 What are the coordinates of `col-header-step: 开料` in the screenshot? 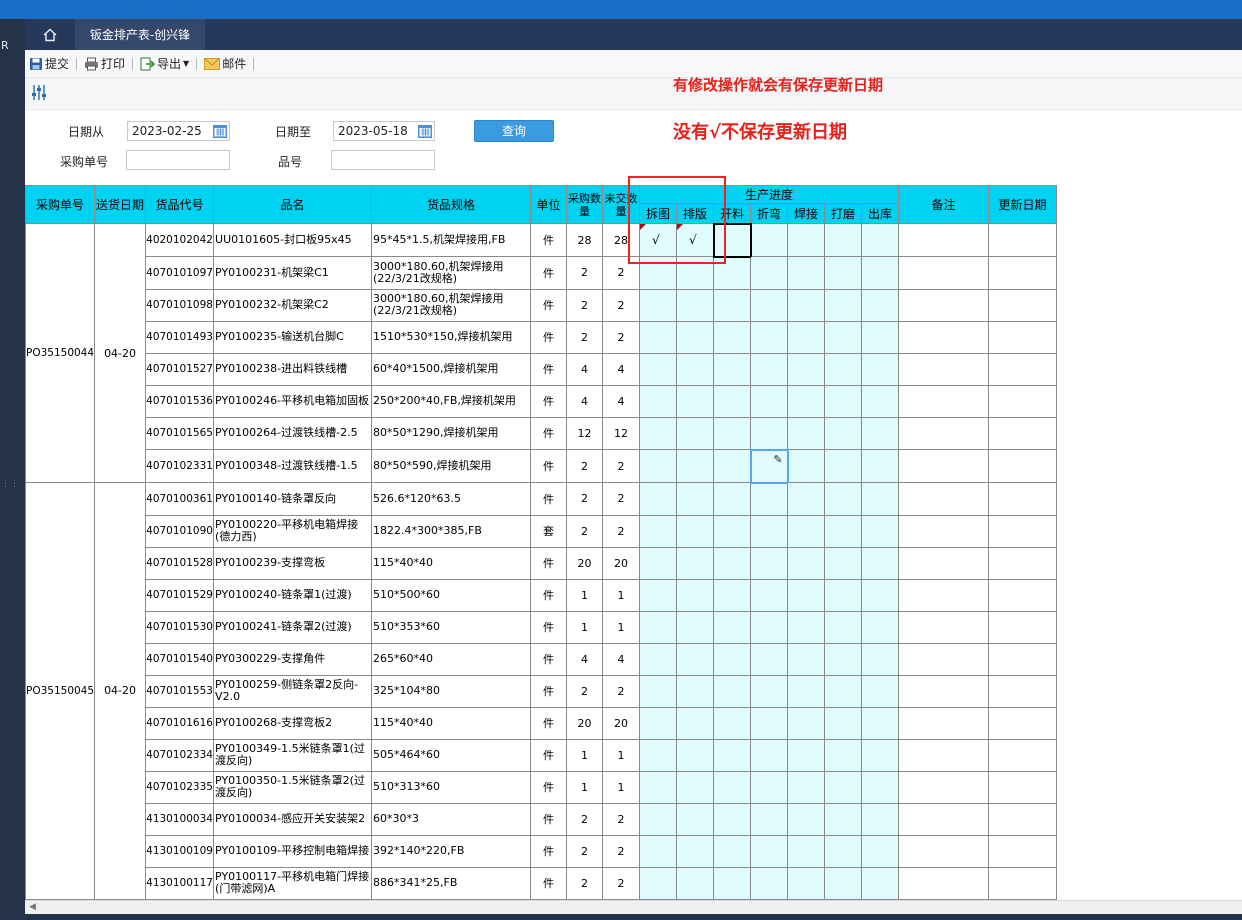 It's located at (732, 213).